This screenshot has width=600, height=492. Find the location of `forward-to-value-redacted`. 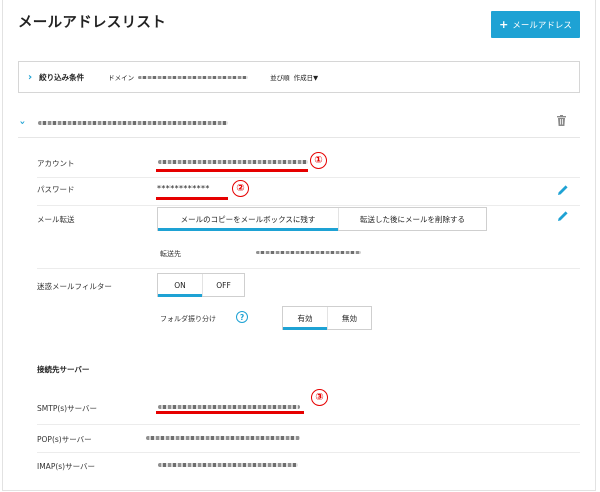

forward-to-value-redacted is located at coordinates (308, 252).